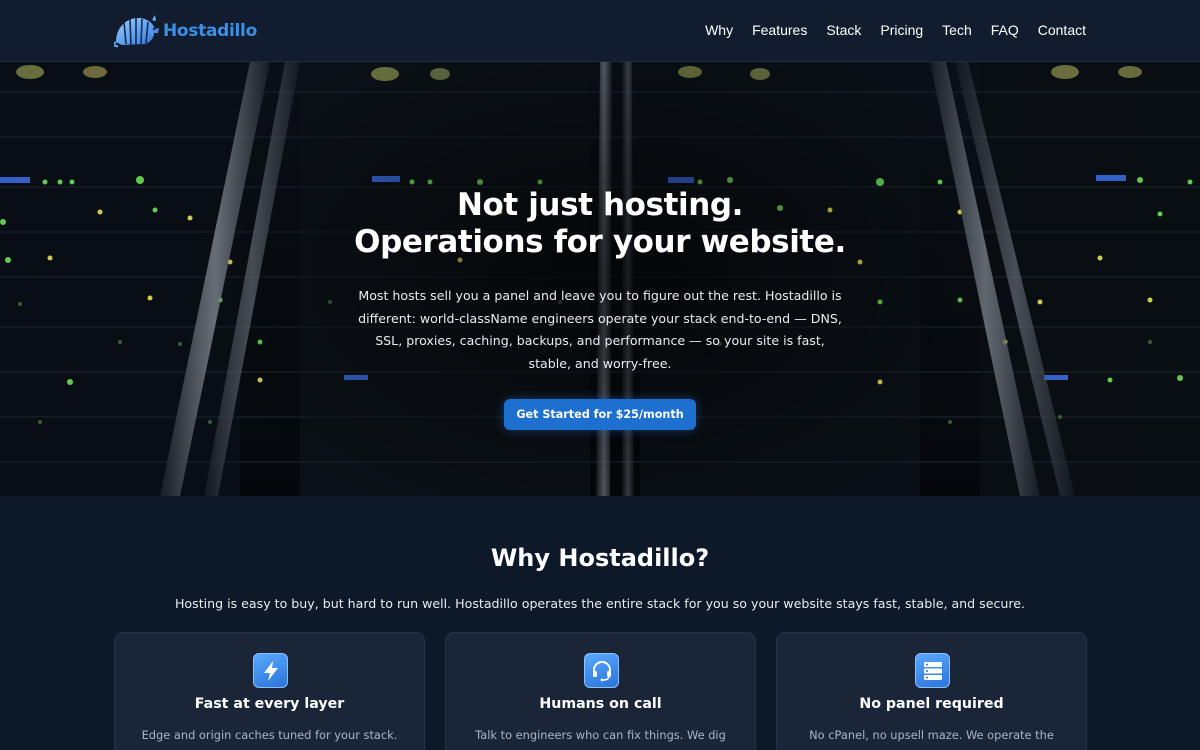 The width and height of the screenshot is (1200, 750). What do you see at coordinates (136, 31) in the screenshot?
I see `armadillo-icon` at bounding box center [136, 31].